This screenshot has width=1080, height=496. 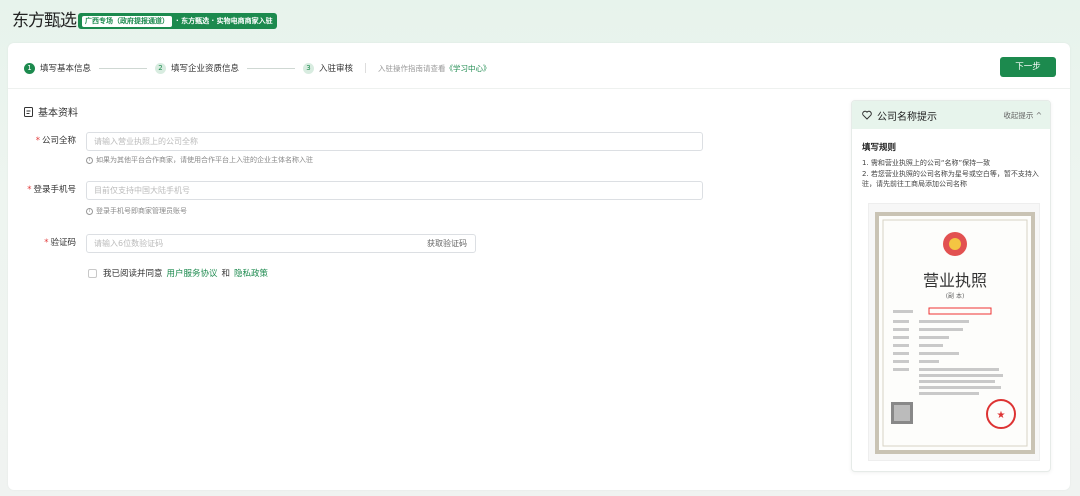 I want to click on phone-hint: i 登录手机号即商家管理员账号, so click(x=136, y=211).